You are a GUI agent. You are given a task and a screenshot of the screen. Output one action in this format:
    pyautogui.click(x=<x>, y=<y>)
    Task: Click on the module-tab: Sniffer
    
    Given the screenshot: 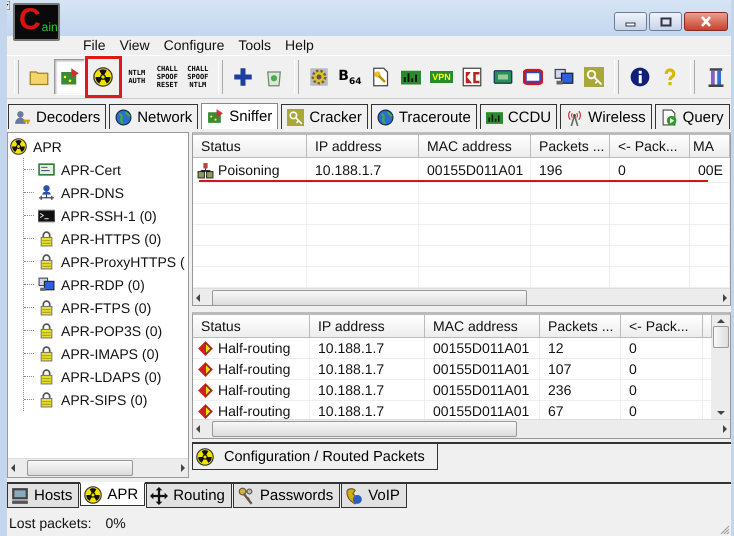 What is the action you would take?
    pyautogui.click(x=239, y=116)
    